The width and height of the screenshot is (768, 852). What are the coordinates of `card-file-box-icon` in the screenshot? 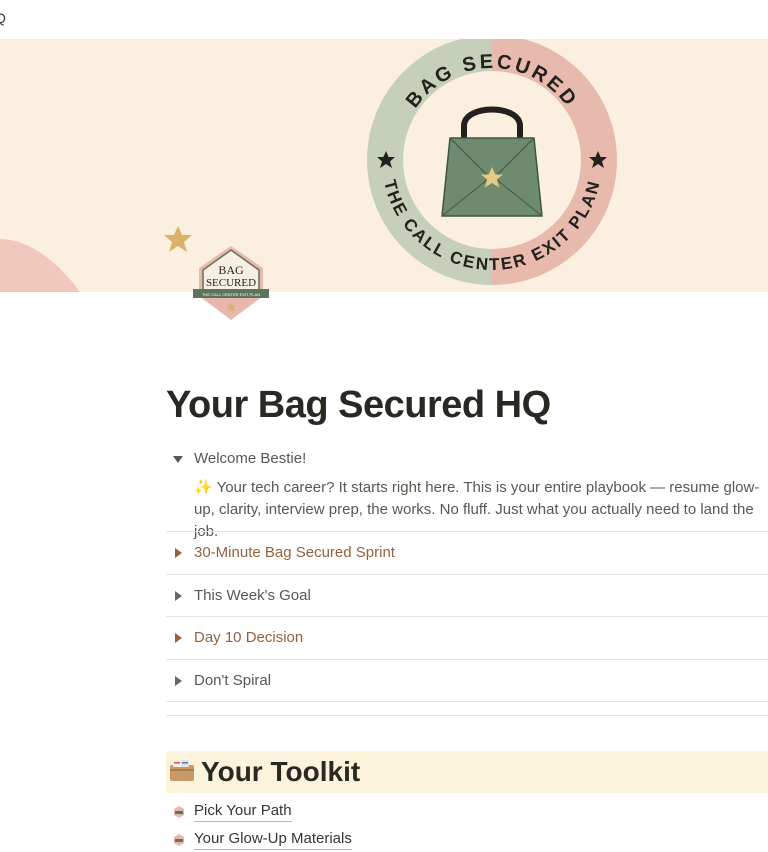 It's located at (182, 770).